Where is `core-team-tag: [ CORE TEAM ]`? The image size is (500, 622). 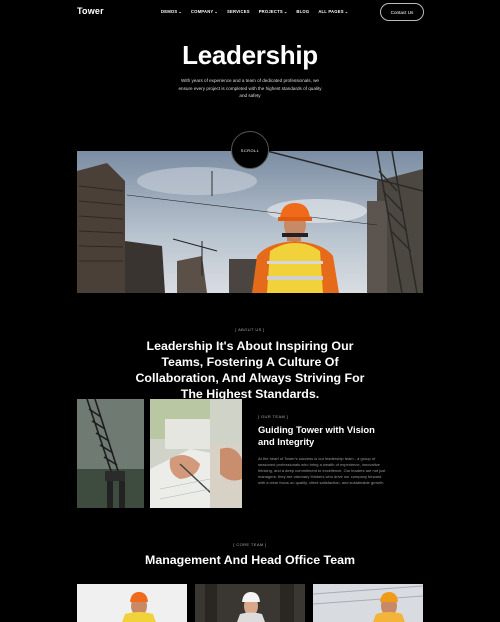 core-team-tag: [ CORE TEAM ] is located at coordinates (250, 544).